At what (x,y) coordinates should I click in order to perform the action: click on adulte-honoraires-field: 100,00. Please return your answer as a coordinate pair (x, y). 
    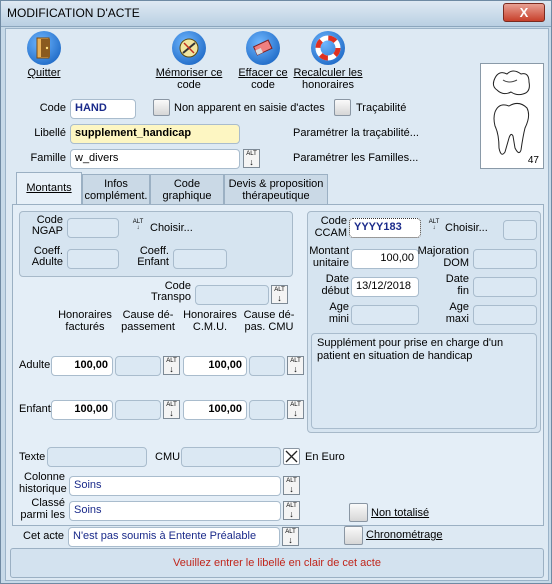
    Looking at the image, I should click on (82, 366).